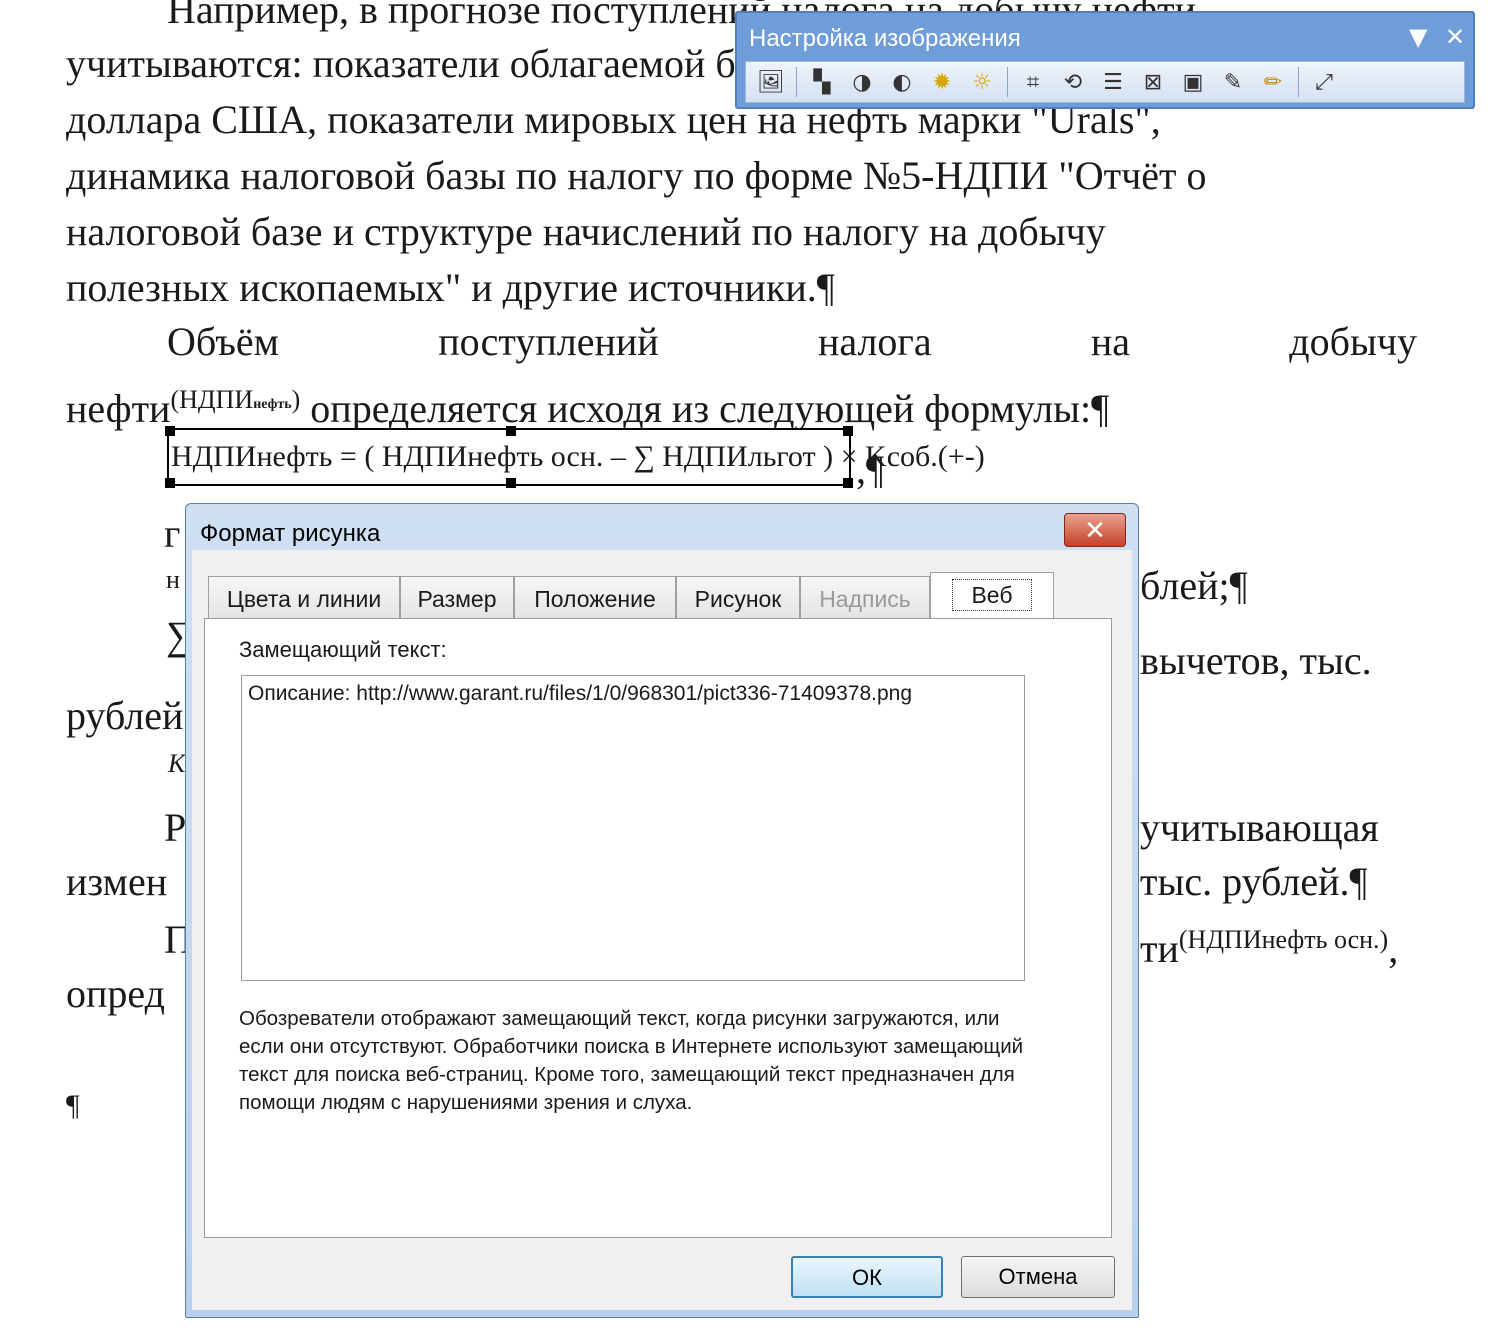 Image resolution: width=1500 pixels, height=1338 pixels. I want to click on reset-picture-icon: ⤢, so click(1324, 82).